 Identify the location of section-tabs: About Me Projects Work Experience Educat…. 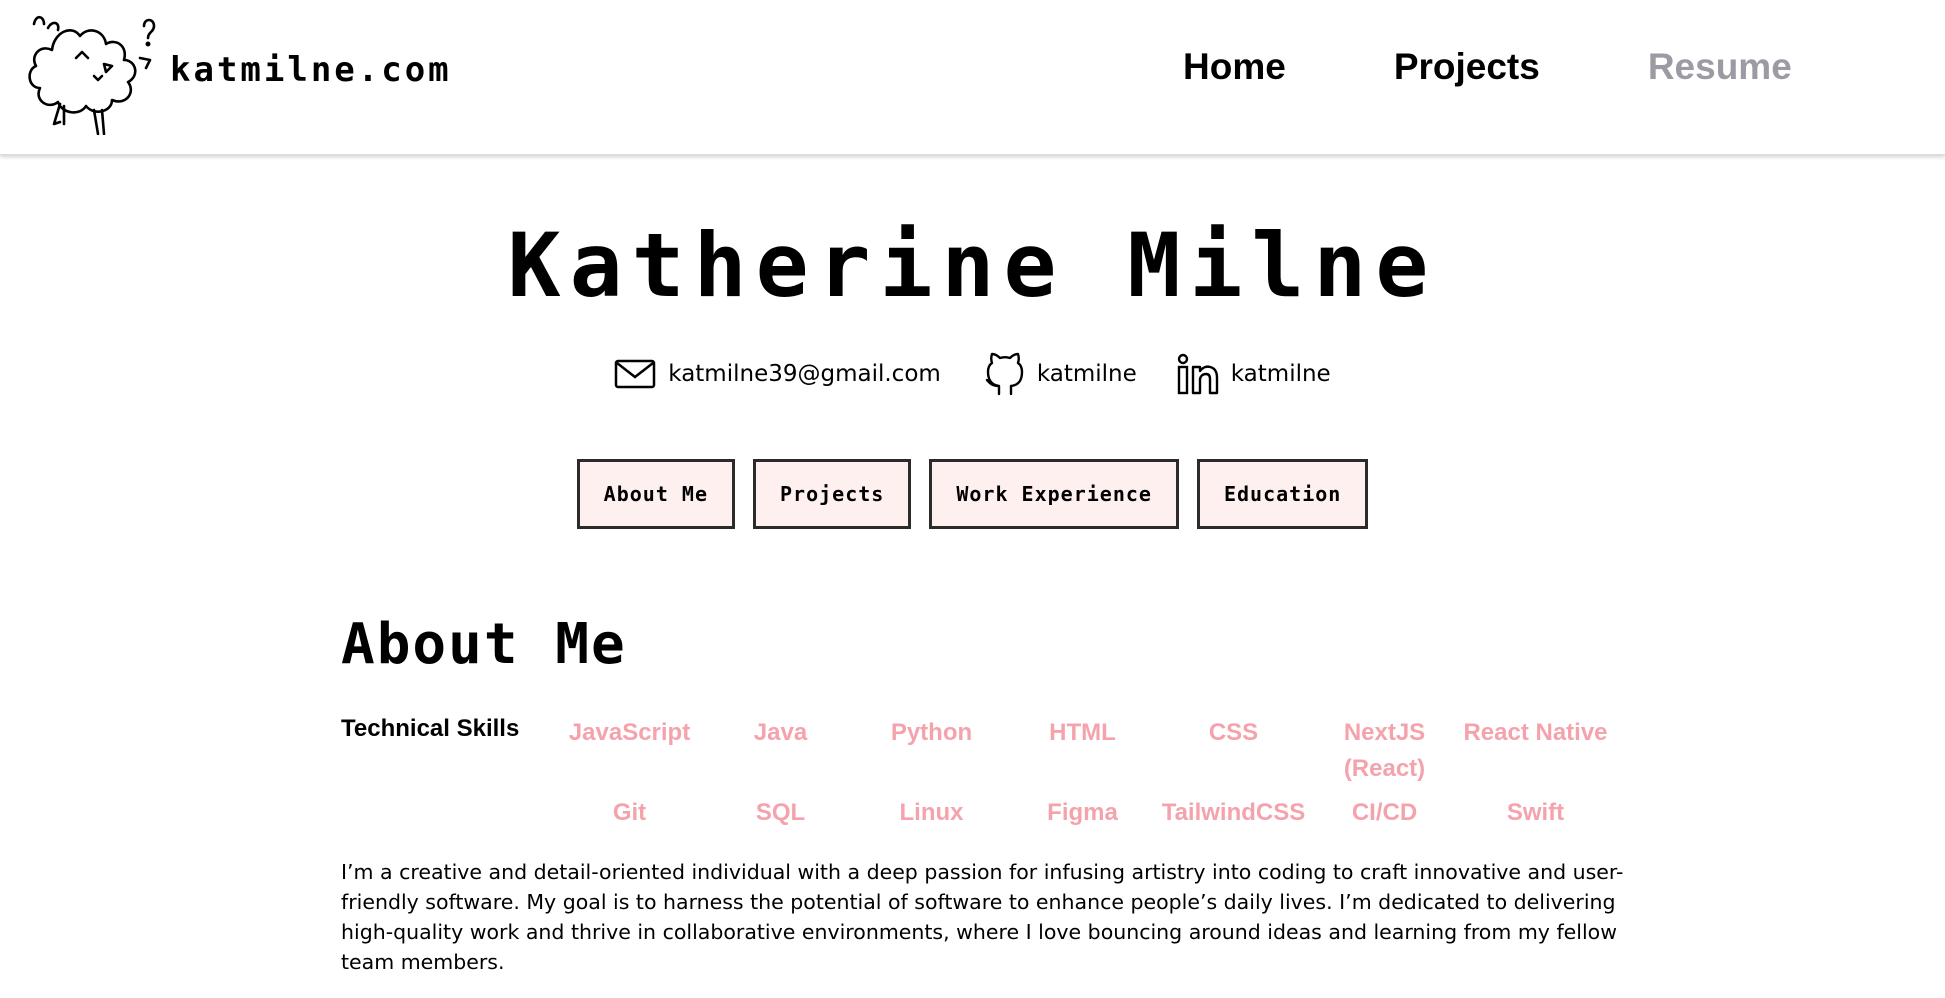
(972, 494).